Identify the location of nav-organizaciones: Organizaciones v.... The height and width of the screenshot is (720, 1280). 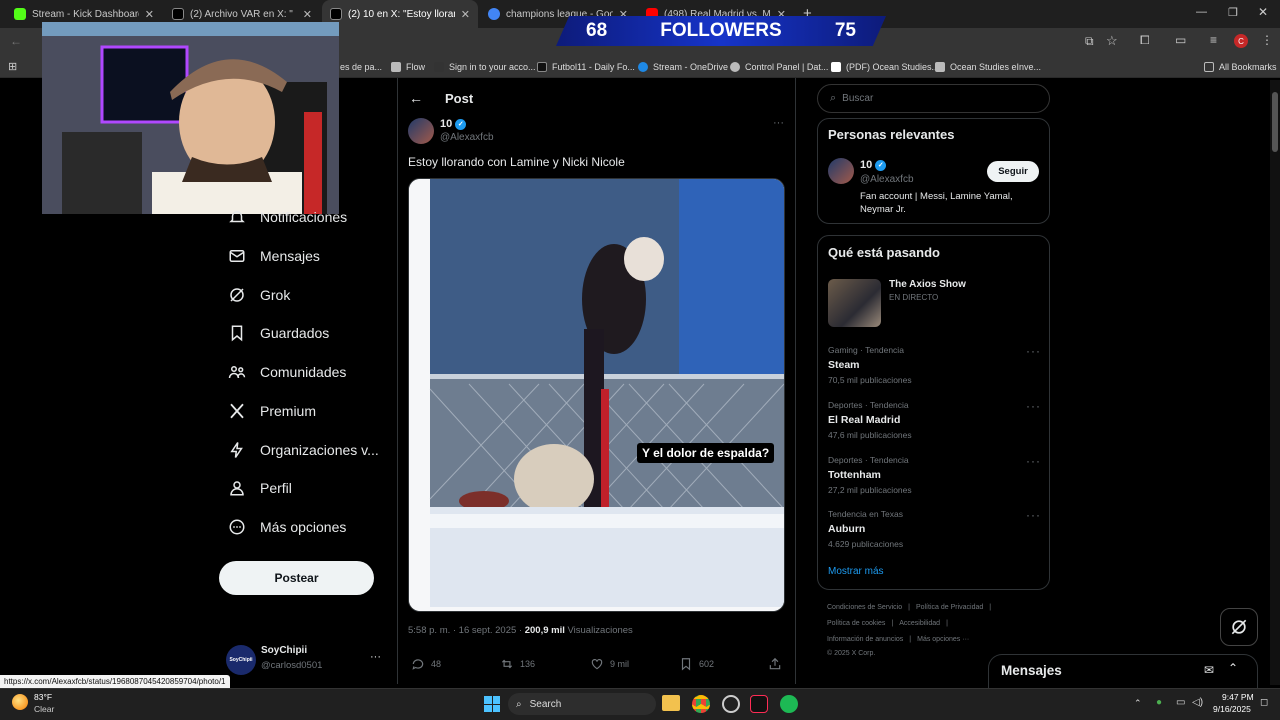
(303, 450).